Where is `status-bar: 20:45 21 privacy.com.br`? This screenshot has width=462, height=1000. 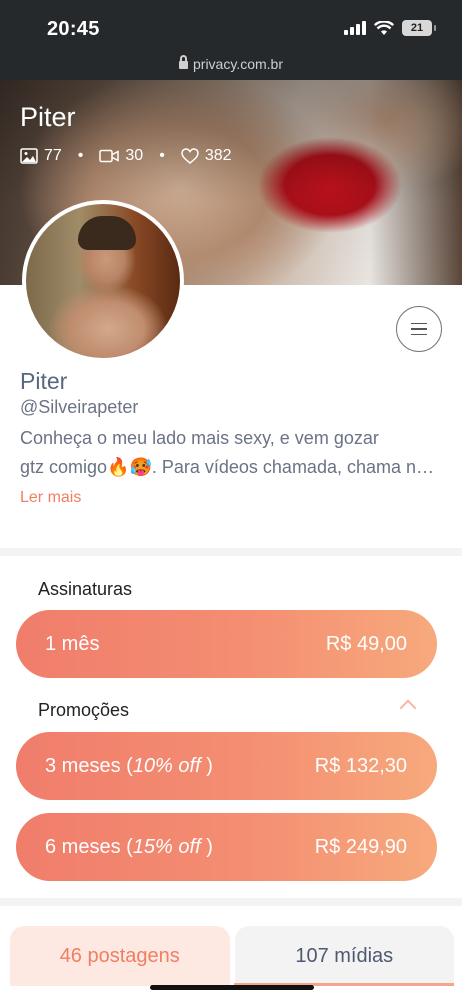
status-bar: 20:45 21 privacy.com.br is located at coordinates (231, 40).